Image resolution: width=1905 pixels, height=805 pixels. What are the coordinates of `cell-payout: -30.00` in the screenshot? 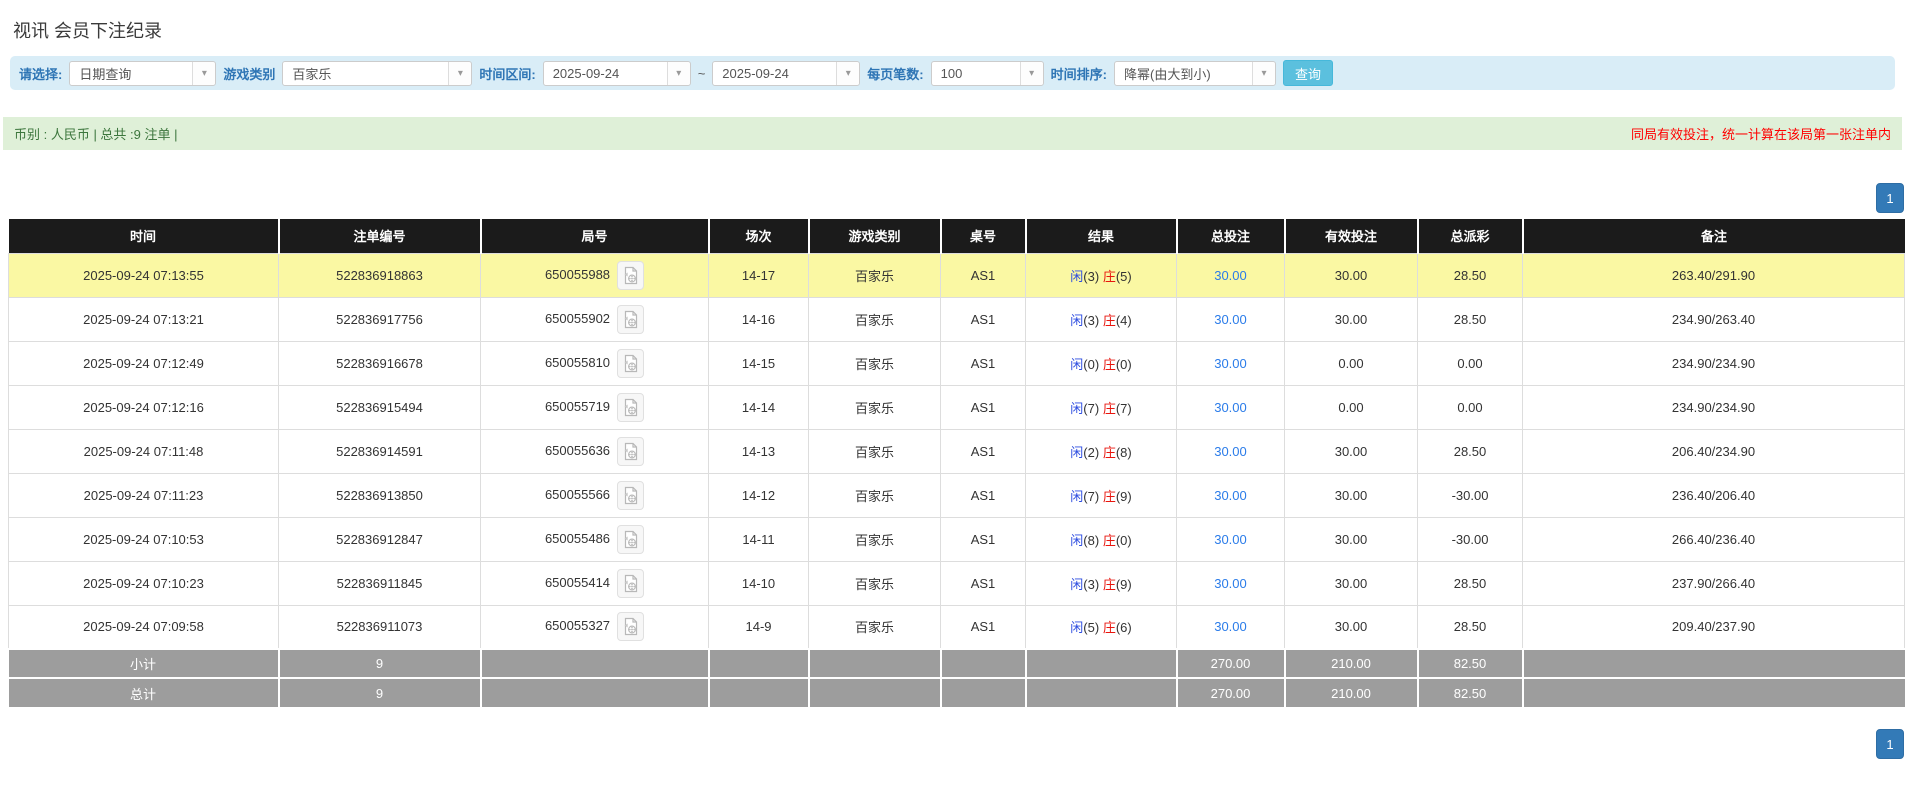 It's located at (1470, 495).